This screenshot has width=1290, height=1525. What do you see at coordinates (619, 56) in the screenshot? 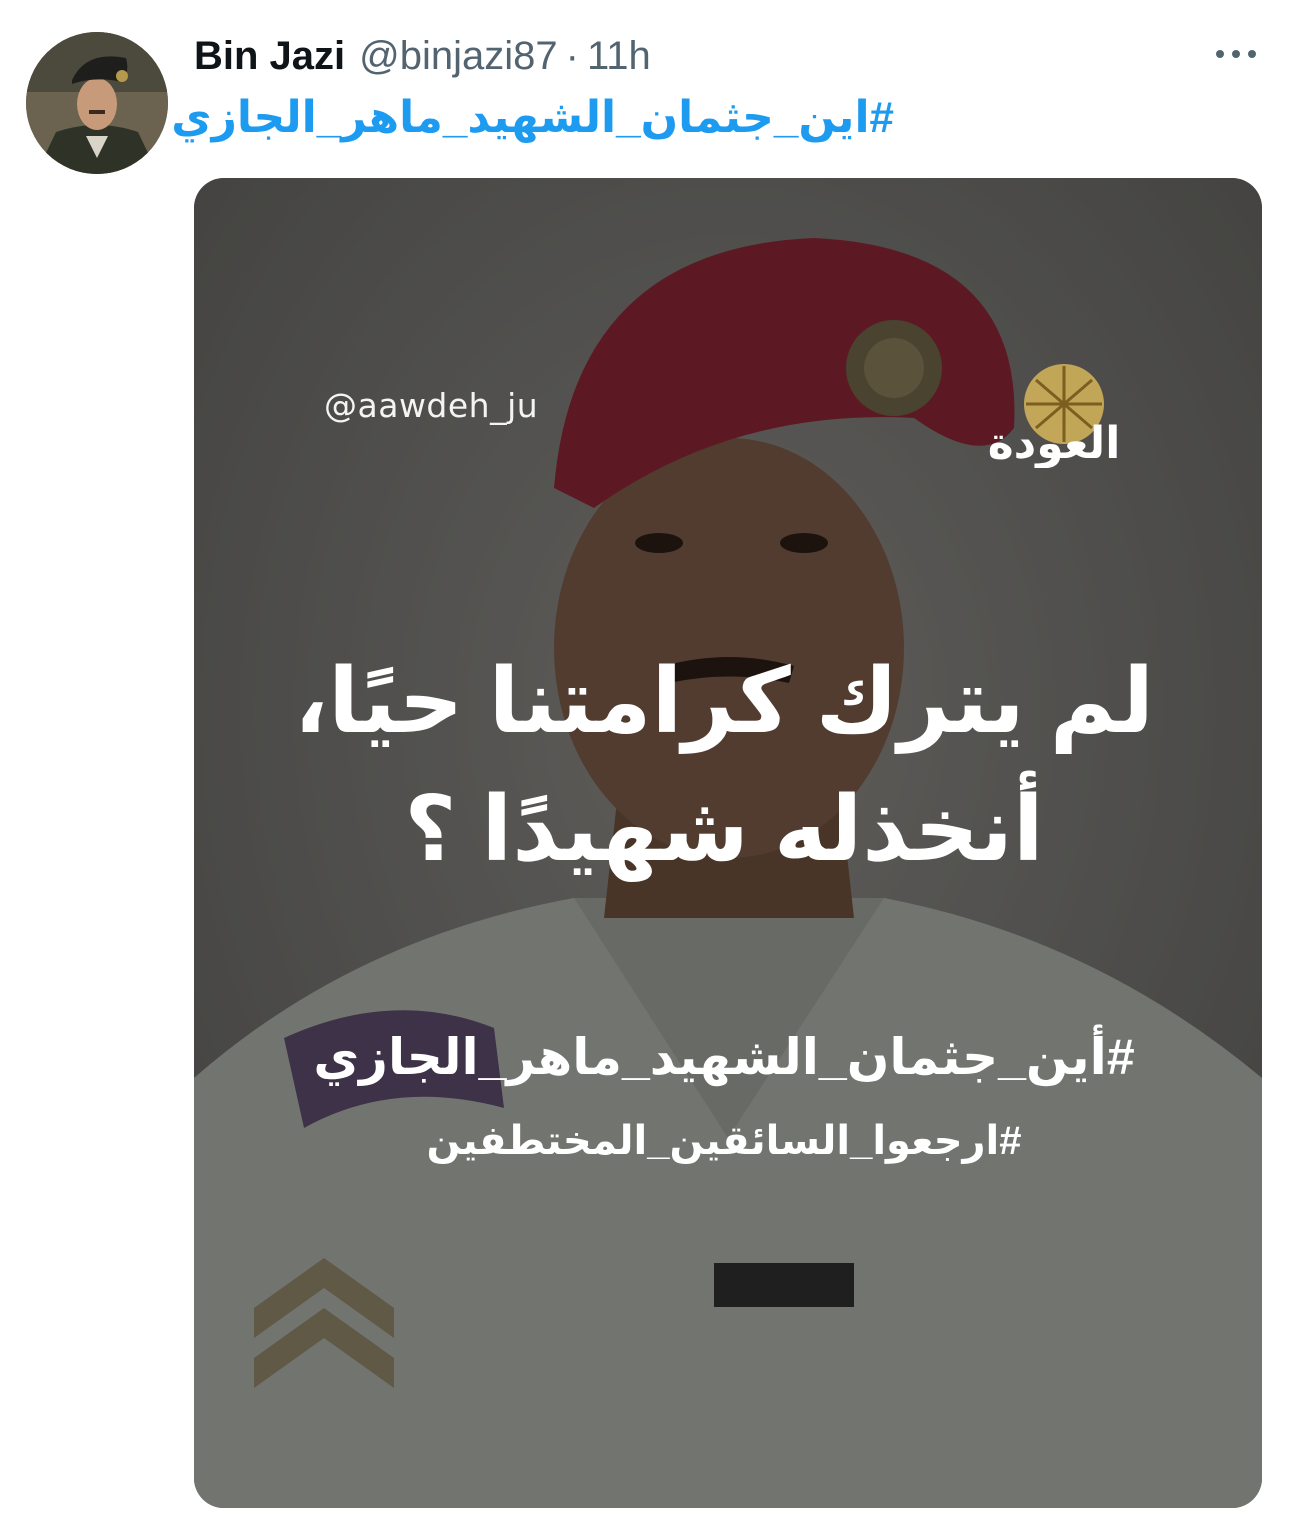
I see `timestamp: 11h` at bounding box center [619, 56].